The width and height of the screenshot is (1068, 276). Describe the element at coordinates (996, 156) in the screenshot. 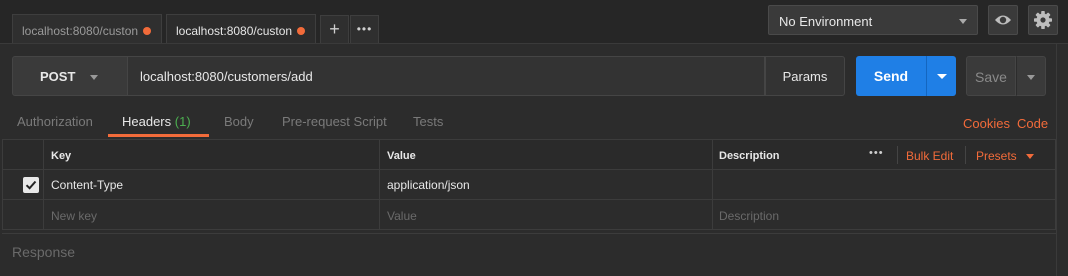

I see `presets-label: Presets` at that location.